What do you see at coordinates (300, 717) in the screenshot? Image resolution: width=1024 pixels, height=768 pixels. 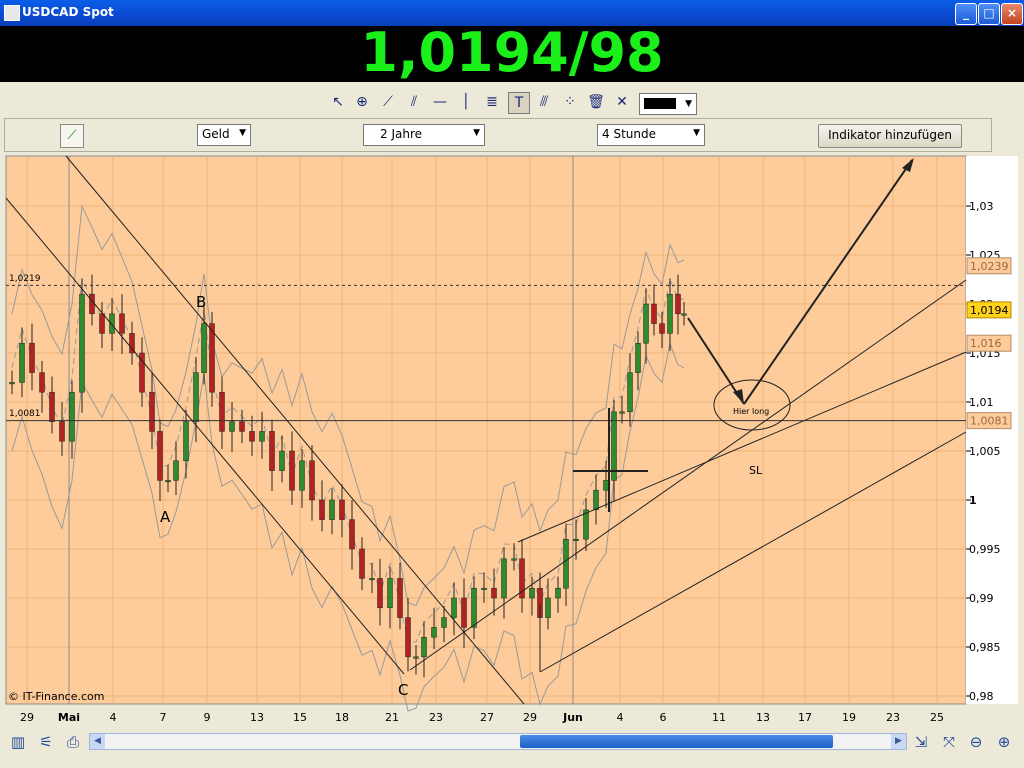 I see `x-tick-label: 15` at bounding box center [300, 717].